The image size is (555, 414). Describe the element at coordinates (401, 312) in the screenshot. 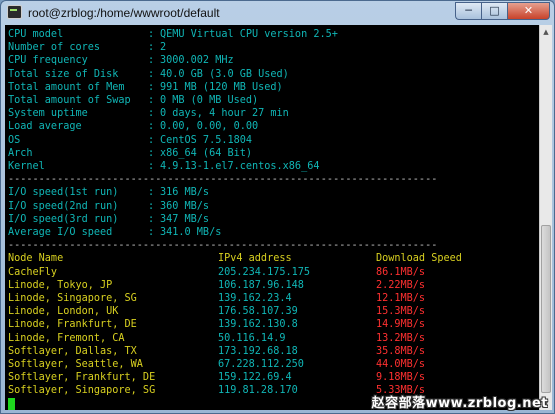

I see `download-speed: 15.3MB/s` at that location.